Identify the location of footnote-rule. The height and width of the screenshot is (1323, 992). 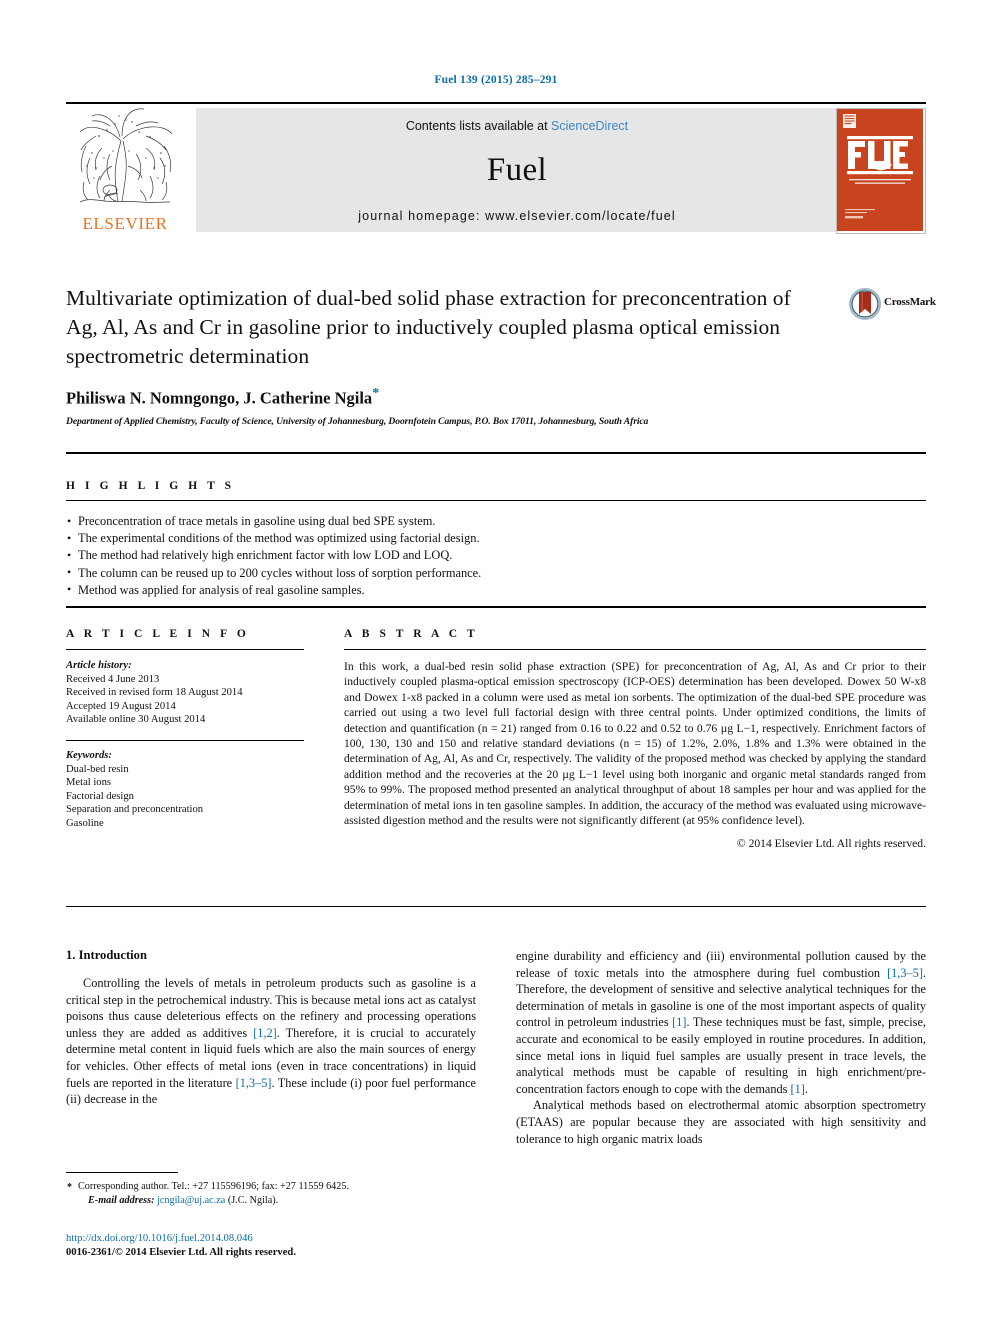
(122, 1173).